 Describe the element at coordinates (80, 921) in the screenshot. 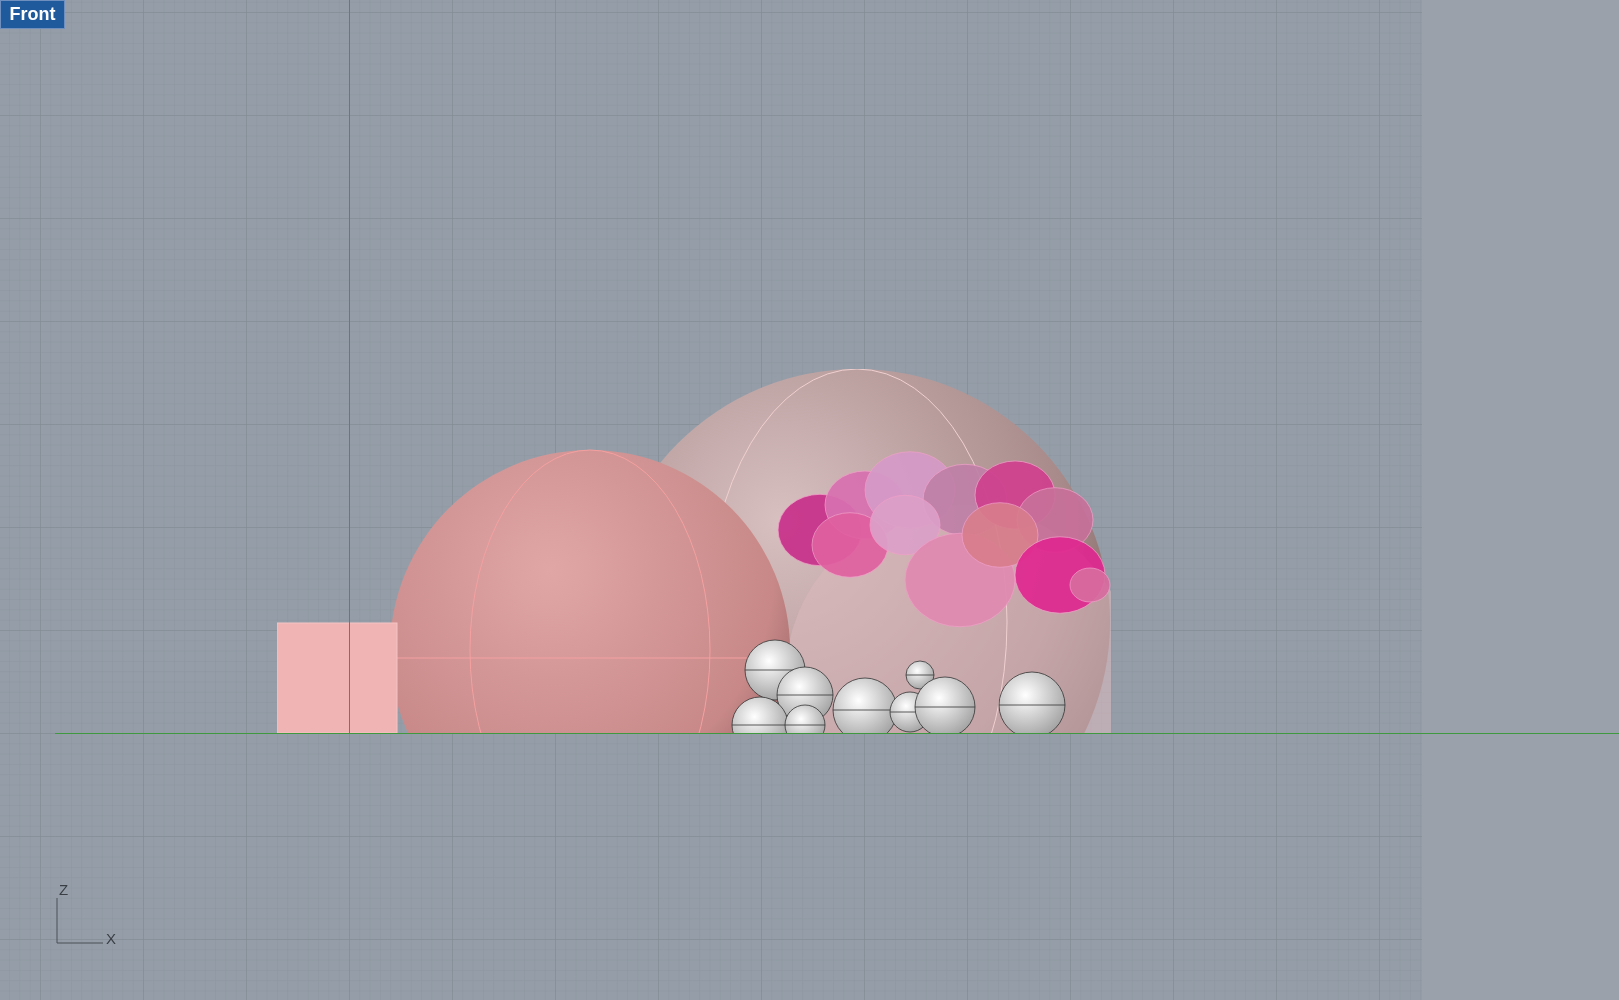

I see `axis-icon` at that location.